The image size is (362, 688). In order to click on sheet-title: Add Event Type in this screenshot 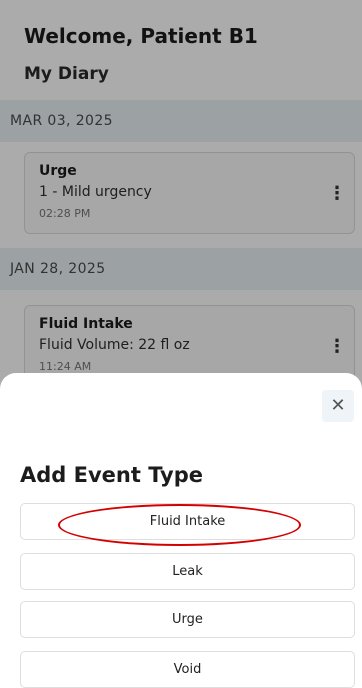, I will do `click(112, 475)`.